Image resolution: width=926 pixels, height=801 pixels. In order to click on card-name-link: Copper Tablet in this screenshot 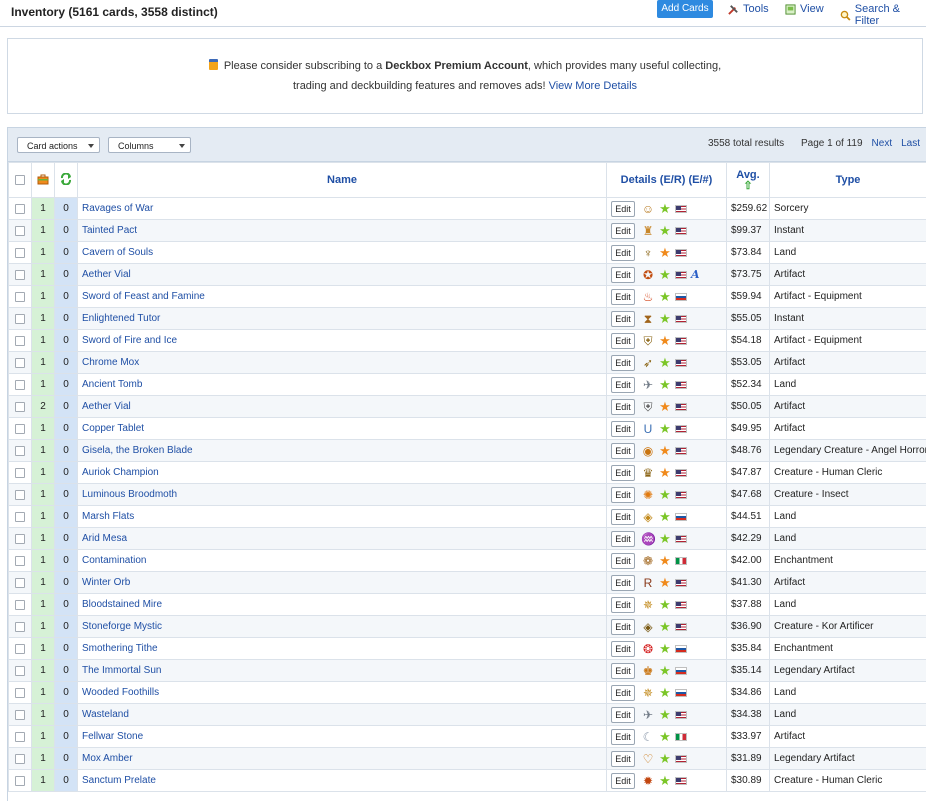, I will do `click(342, 429)`.